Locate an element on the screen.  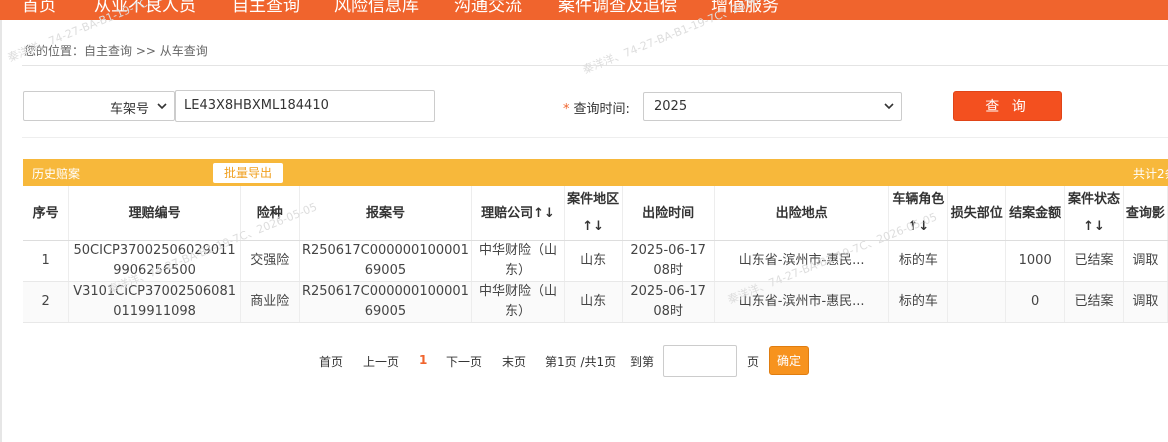
search-type-value: 车架号 is located at coordinates (129, 109).